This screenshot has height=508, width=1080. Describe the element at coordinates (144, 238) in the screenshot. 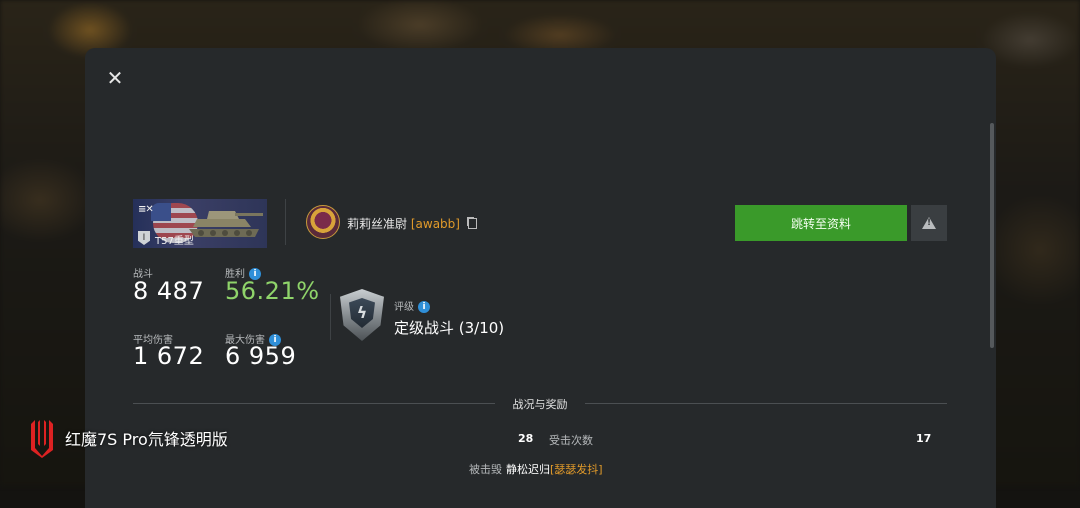

I see `tier-badge: I` at that location.